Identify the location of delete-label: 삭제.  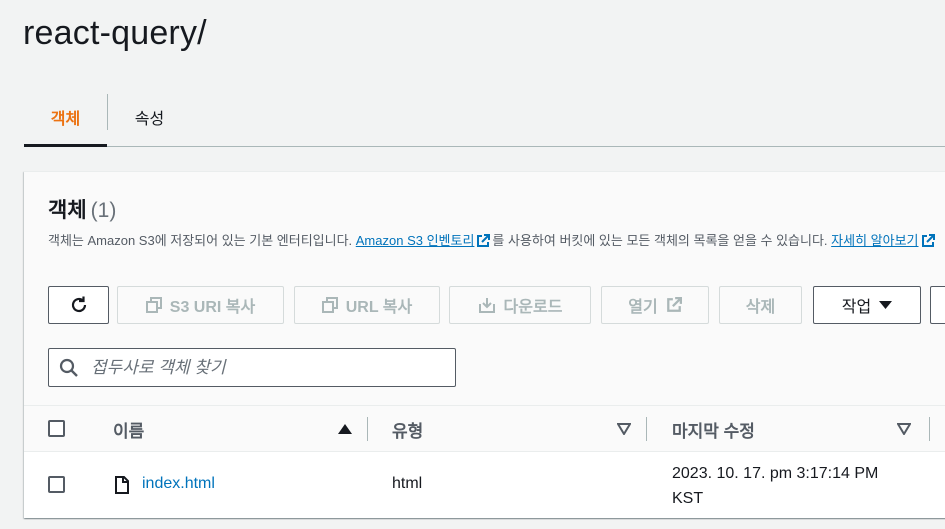
(760, 307).